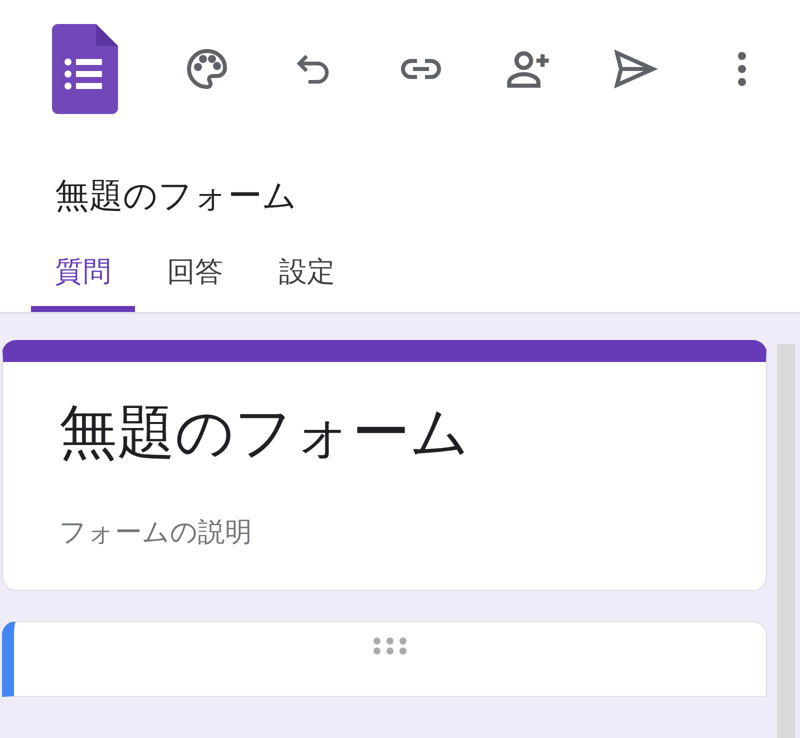 This screenshot has width=800, height=738. Describe the element at coordinates (390, 646) in the screenshot. I see `drag-handle-icon` at that location.